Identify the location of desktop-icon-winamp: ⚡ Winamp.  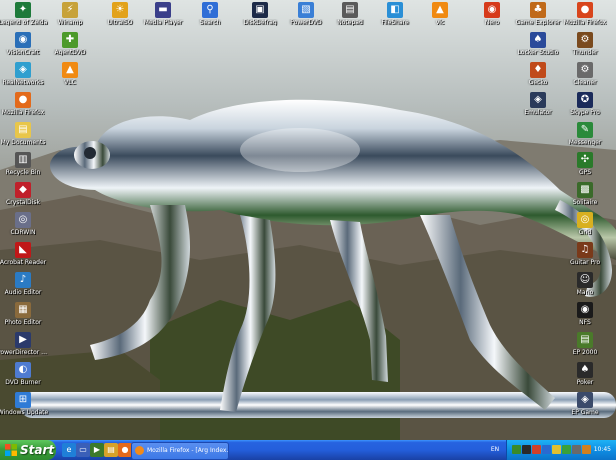
(70, 17).